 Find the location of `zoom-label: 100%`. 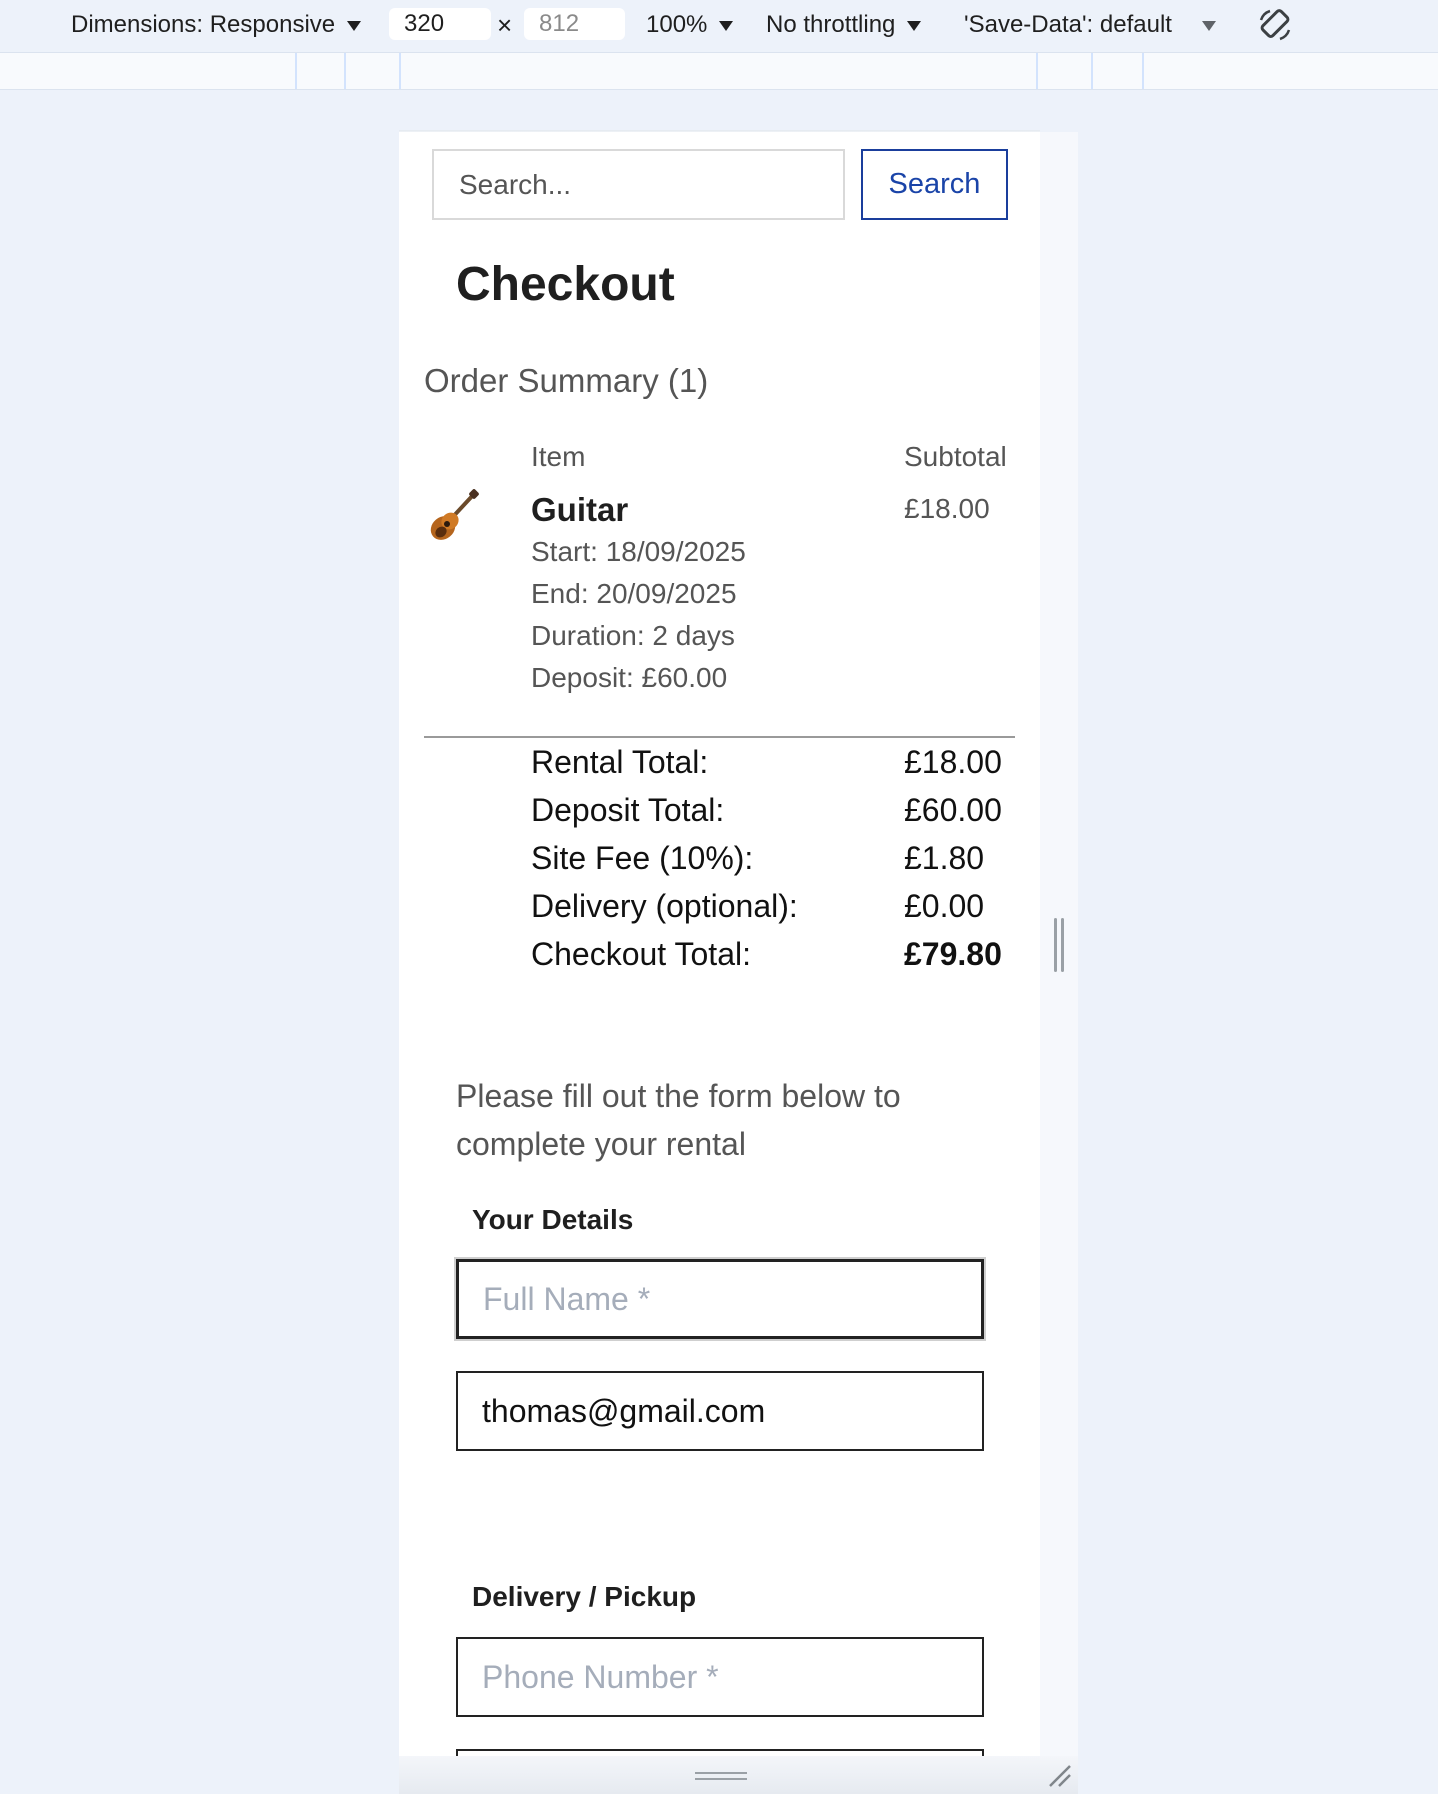

zoom-label: 100% is located at coordinates (677, 24).